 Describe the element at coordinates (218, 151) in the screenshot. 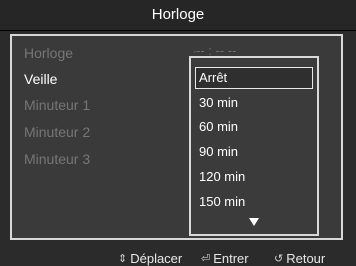

I see `dropdown-option: 90 min` at that location.